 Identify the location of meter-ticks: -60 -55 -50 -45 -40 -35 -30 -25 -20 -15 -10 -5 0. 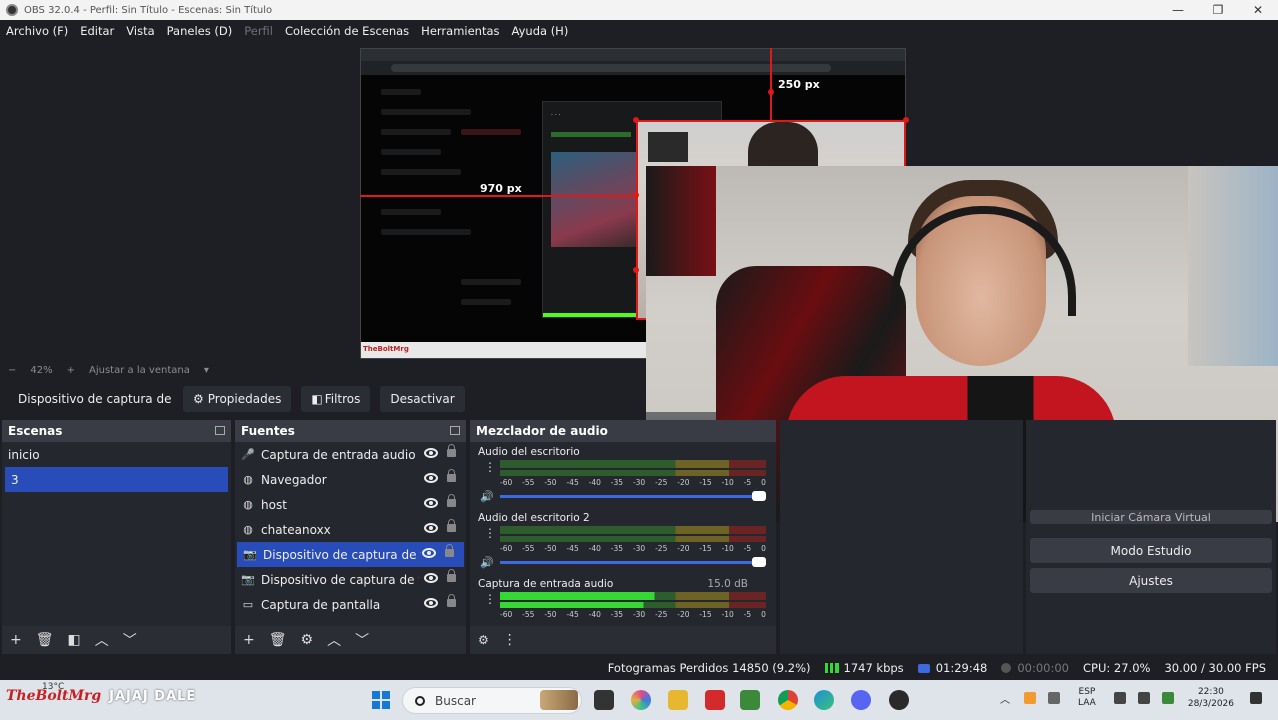
(633, 548).